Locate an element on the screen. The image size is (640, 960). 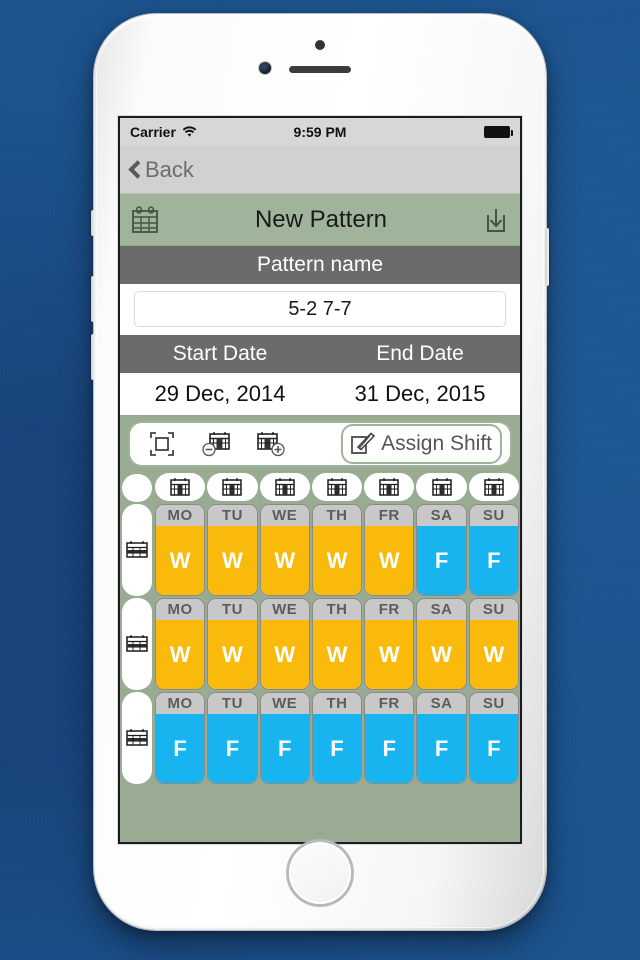
week-row: MO F TU F WE F TH F FR F SA F SU F is located at coordinates (321, 738).